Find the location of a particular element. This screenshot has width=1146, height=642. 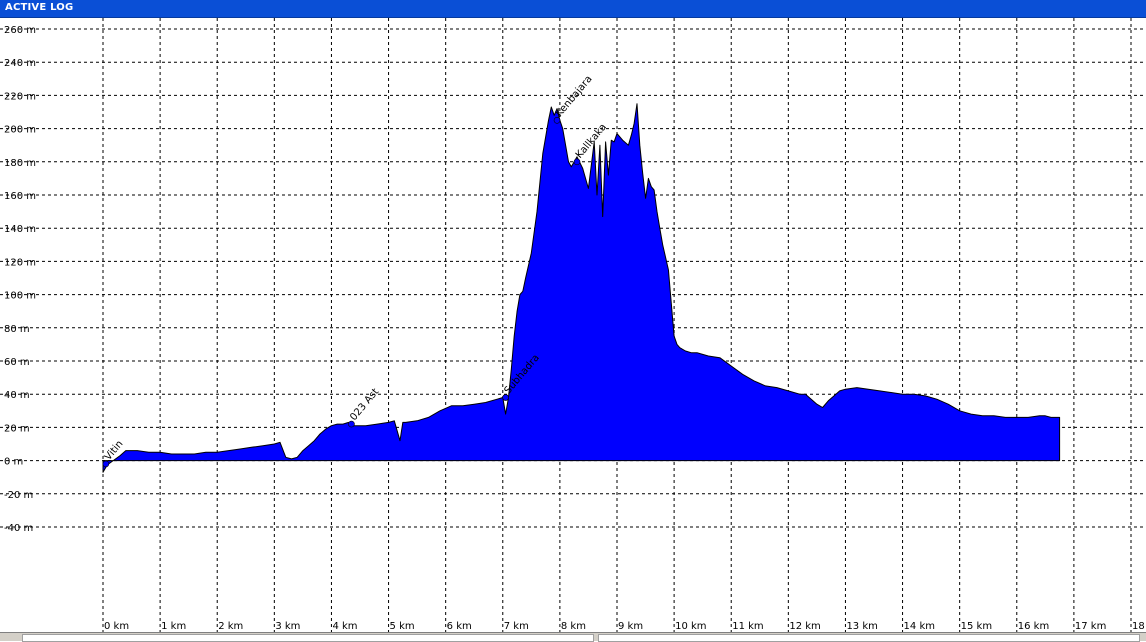

y-tick-label: 220 m is located at coordinates (20, 96).